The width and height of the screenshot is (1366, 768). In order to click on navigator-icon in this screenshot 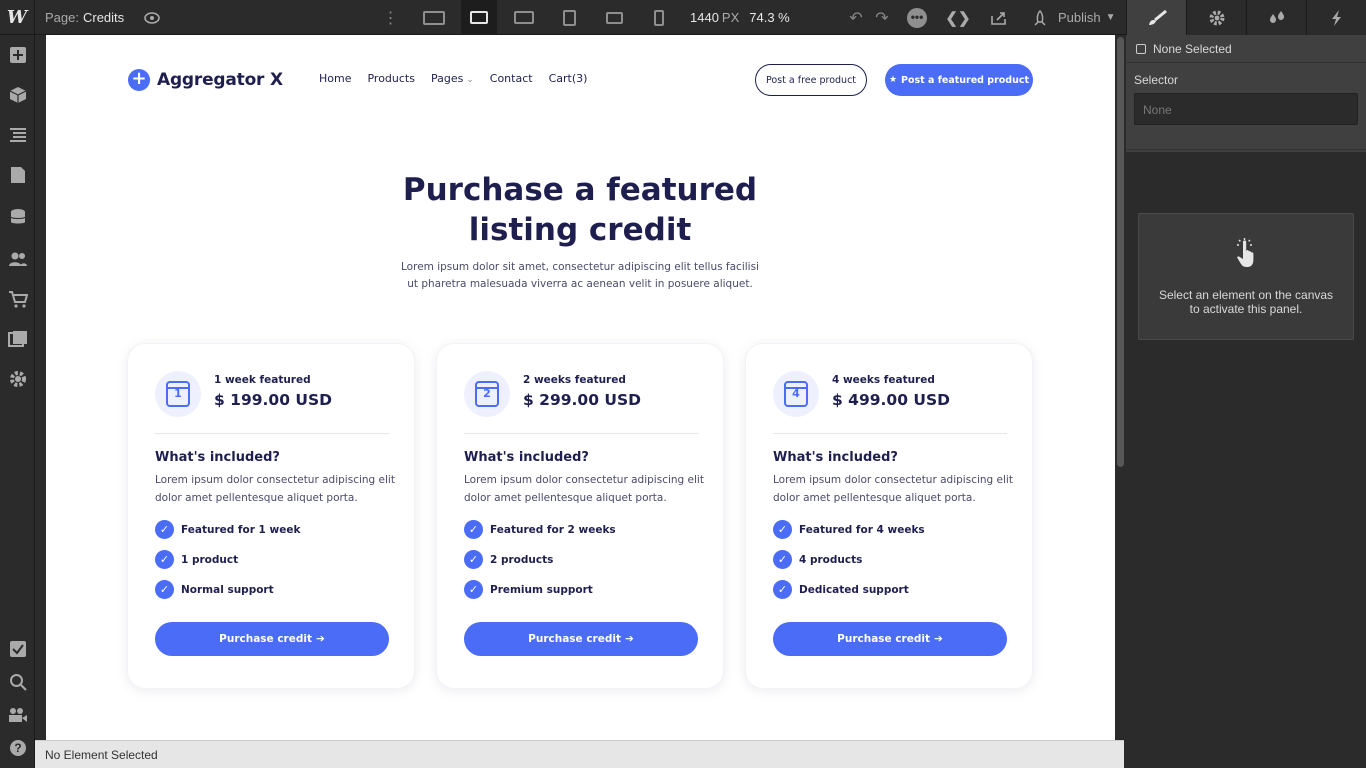, I will do `click(17, 135)`.